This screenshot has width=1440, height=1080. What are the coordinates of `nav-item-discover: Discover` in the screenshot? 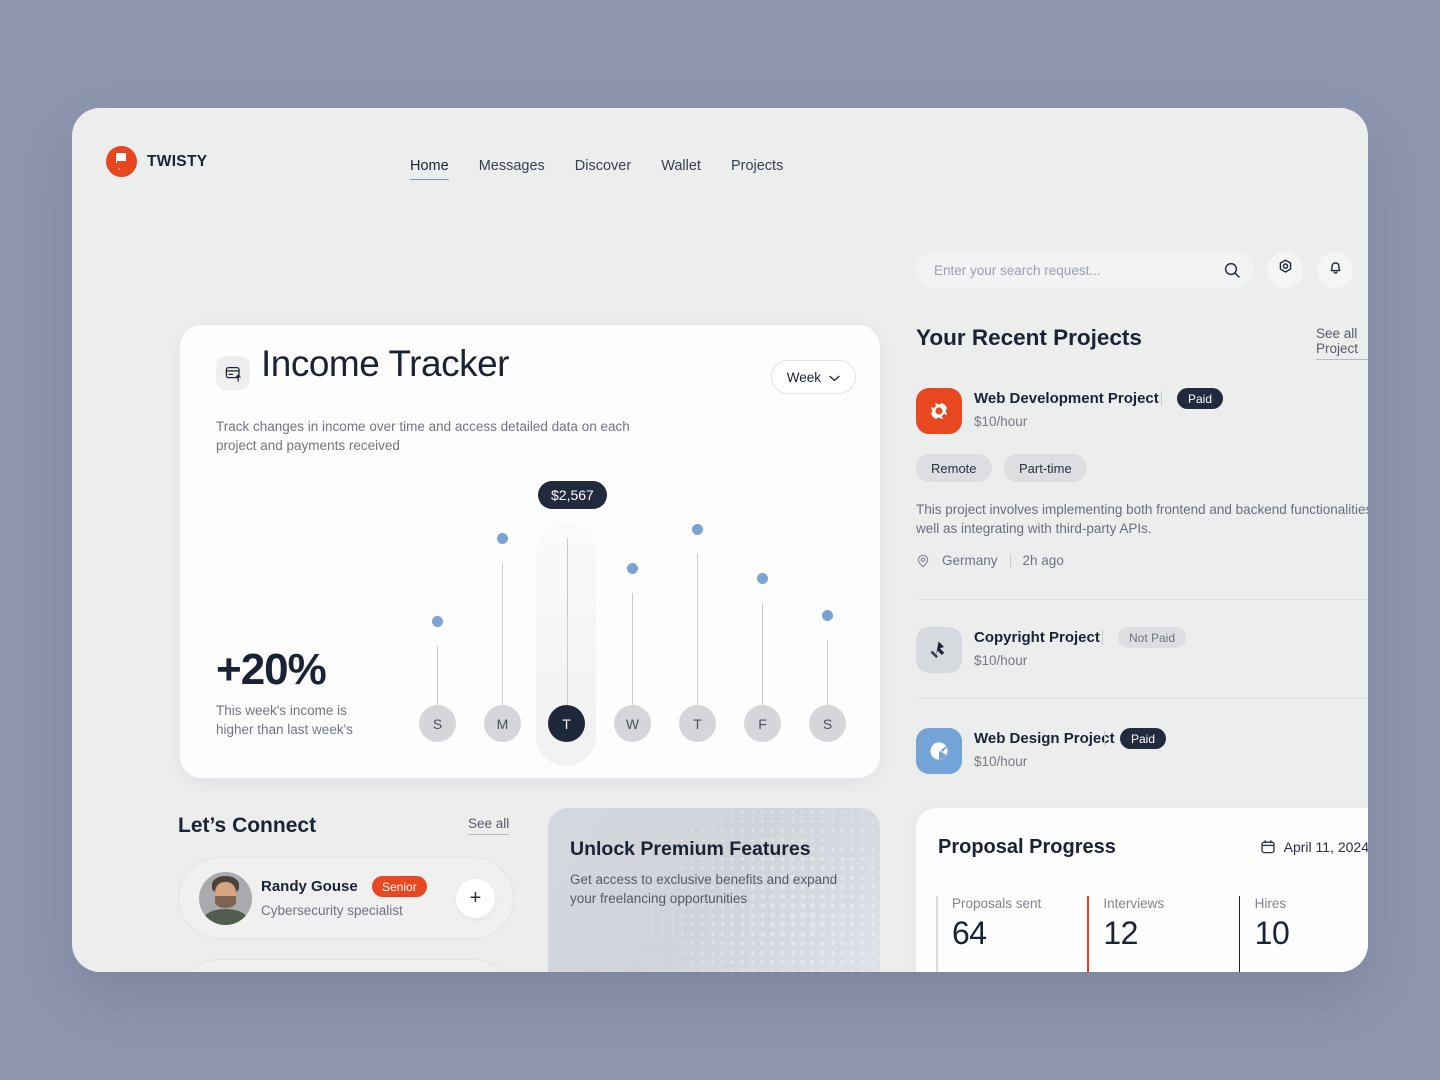 It's located at (603, 169).